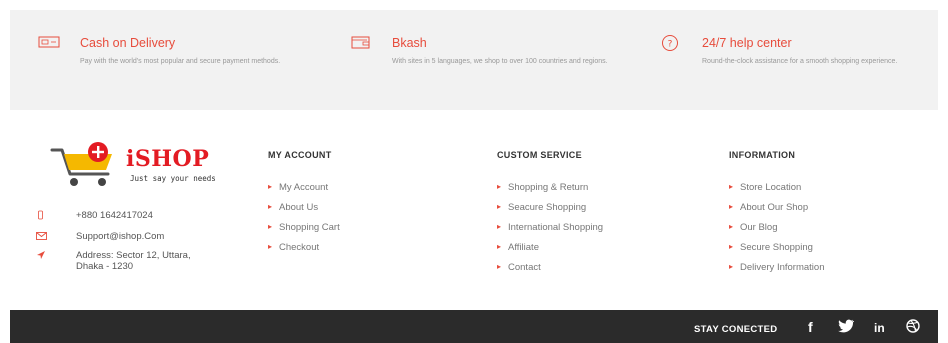 The image size is (948, 343). Describe the element at coordinates (133, 255) in the screenshot. I see `address-line-1: Address: Sector 12, Uttara,` at that location.